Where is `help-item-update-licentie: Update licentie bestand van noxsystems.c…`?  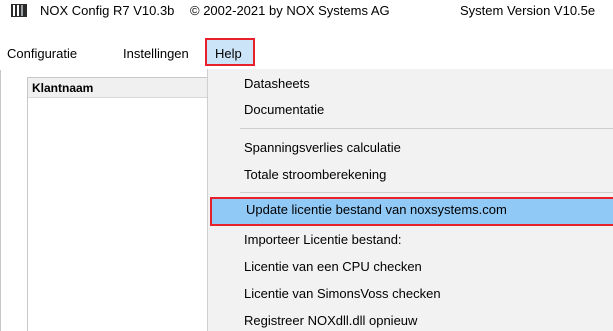 help-item-update-licentie: Update licentie bestand van noxsystems.c… is located at coordinates (411, 211).